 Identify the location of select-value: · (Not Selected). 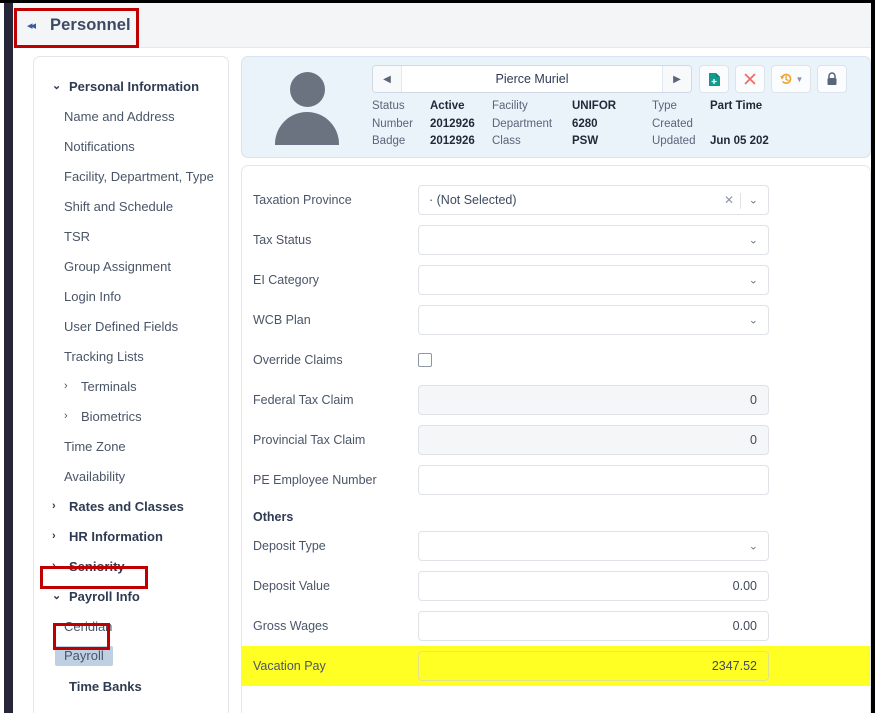
(473, 200).